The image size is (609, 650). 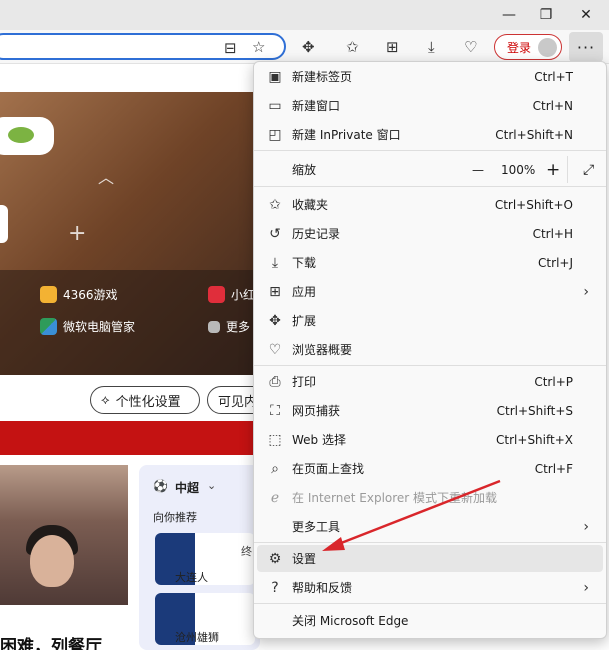 I want to click on web-capture-icon: ⛶, so click(x=275, y=410).